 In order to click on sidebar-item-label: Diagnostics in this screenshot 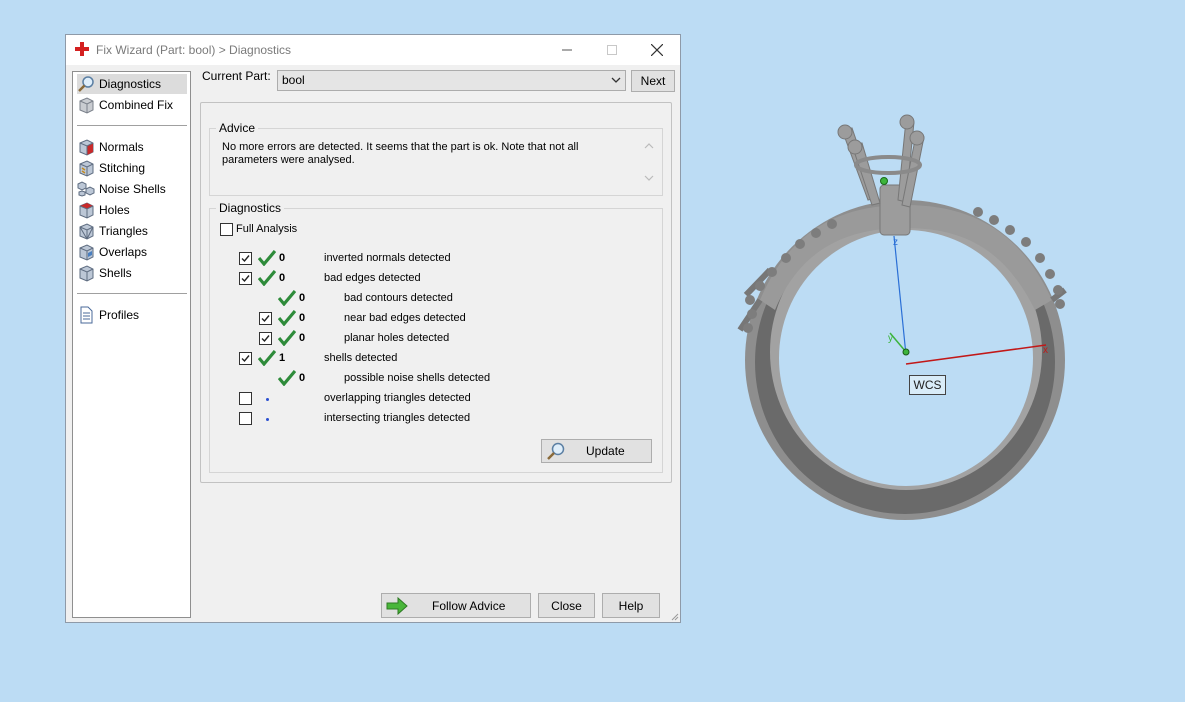, I will do `click(130, 84)`.